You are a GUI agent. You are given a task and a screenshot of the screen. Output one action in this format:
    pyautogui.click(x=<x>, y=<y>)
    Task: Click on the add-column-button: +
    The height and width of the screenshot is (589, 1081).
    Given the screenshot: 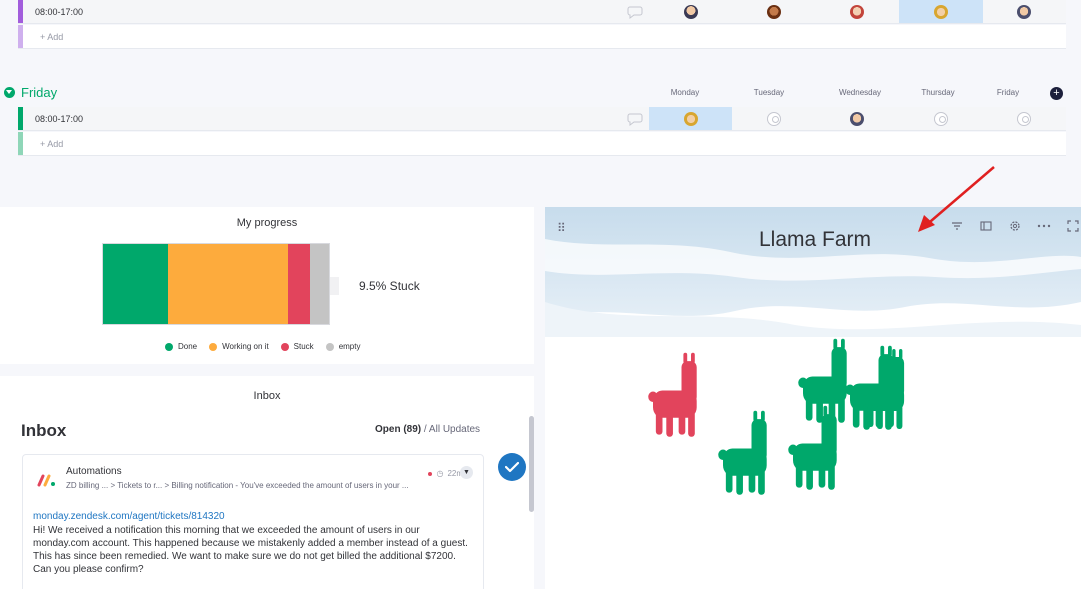 What is the action you would take?
    pyautogui.click(x=1056, y=93)
    